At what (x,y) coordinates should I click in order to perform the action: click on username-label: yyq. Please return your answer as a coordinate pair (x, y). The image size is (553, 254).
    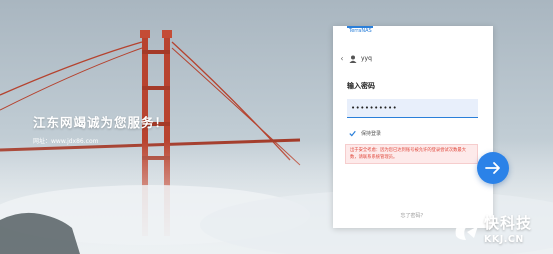
    Looking at the image, I should click on (366, 58).